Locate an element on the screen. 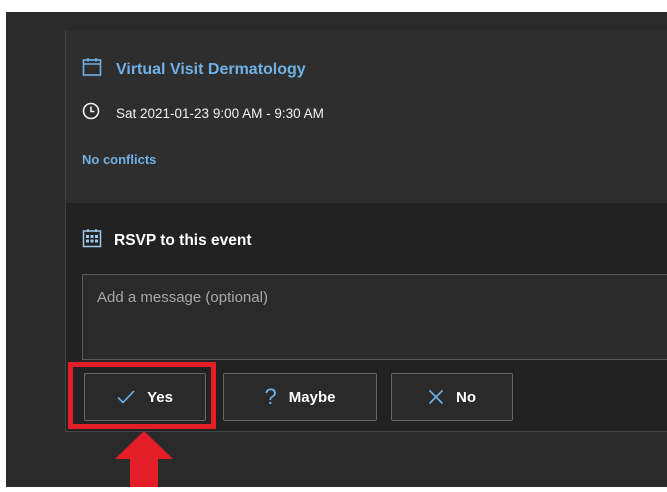  event-title-row: Virtual Visit Dermatology is located at coordinates (194, 69).